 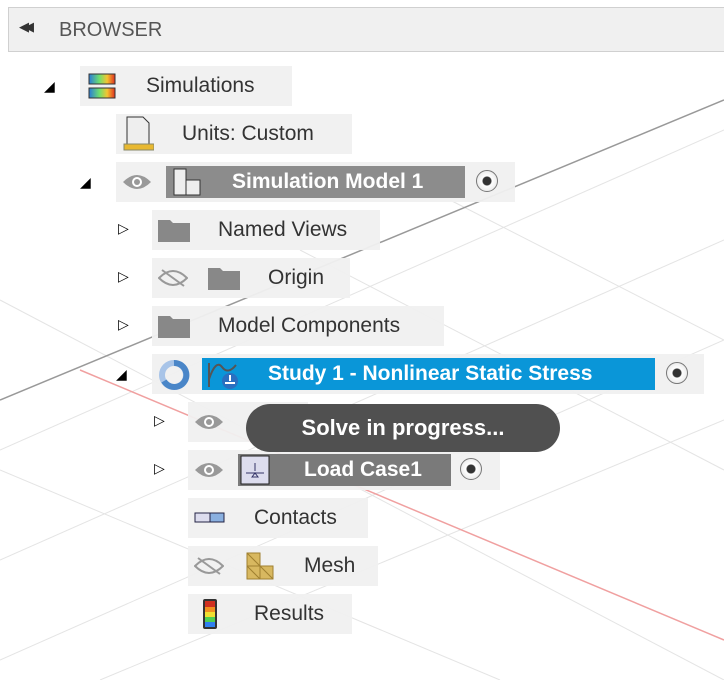 I want to click on contacts-icon, so click(x=209, y=517).